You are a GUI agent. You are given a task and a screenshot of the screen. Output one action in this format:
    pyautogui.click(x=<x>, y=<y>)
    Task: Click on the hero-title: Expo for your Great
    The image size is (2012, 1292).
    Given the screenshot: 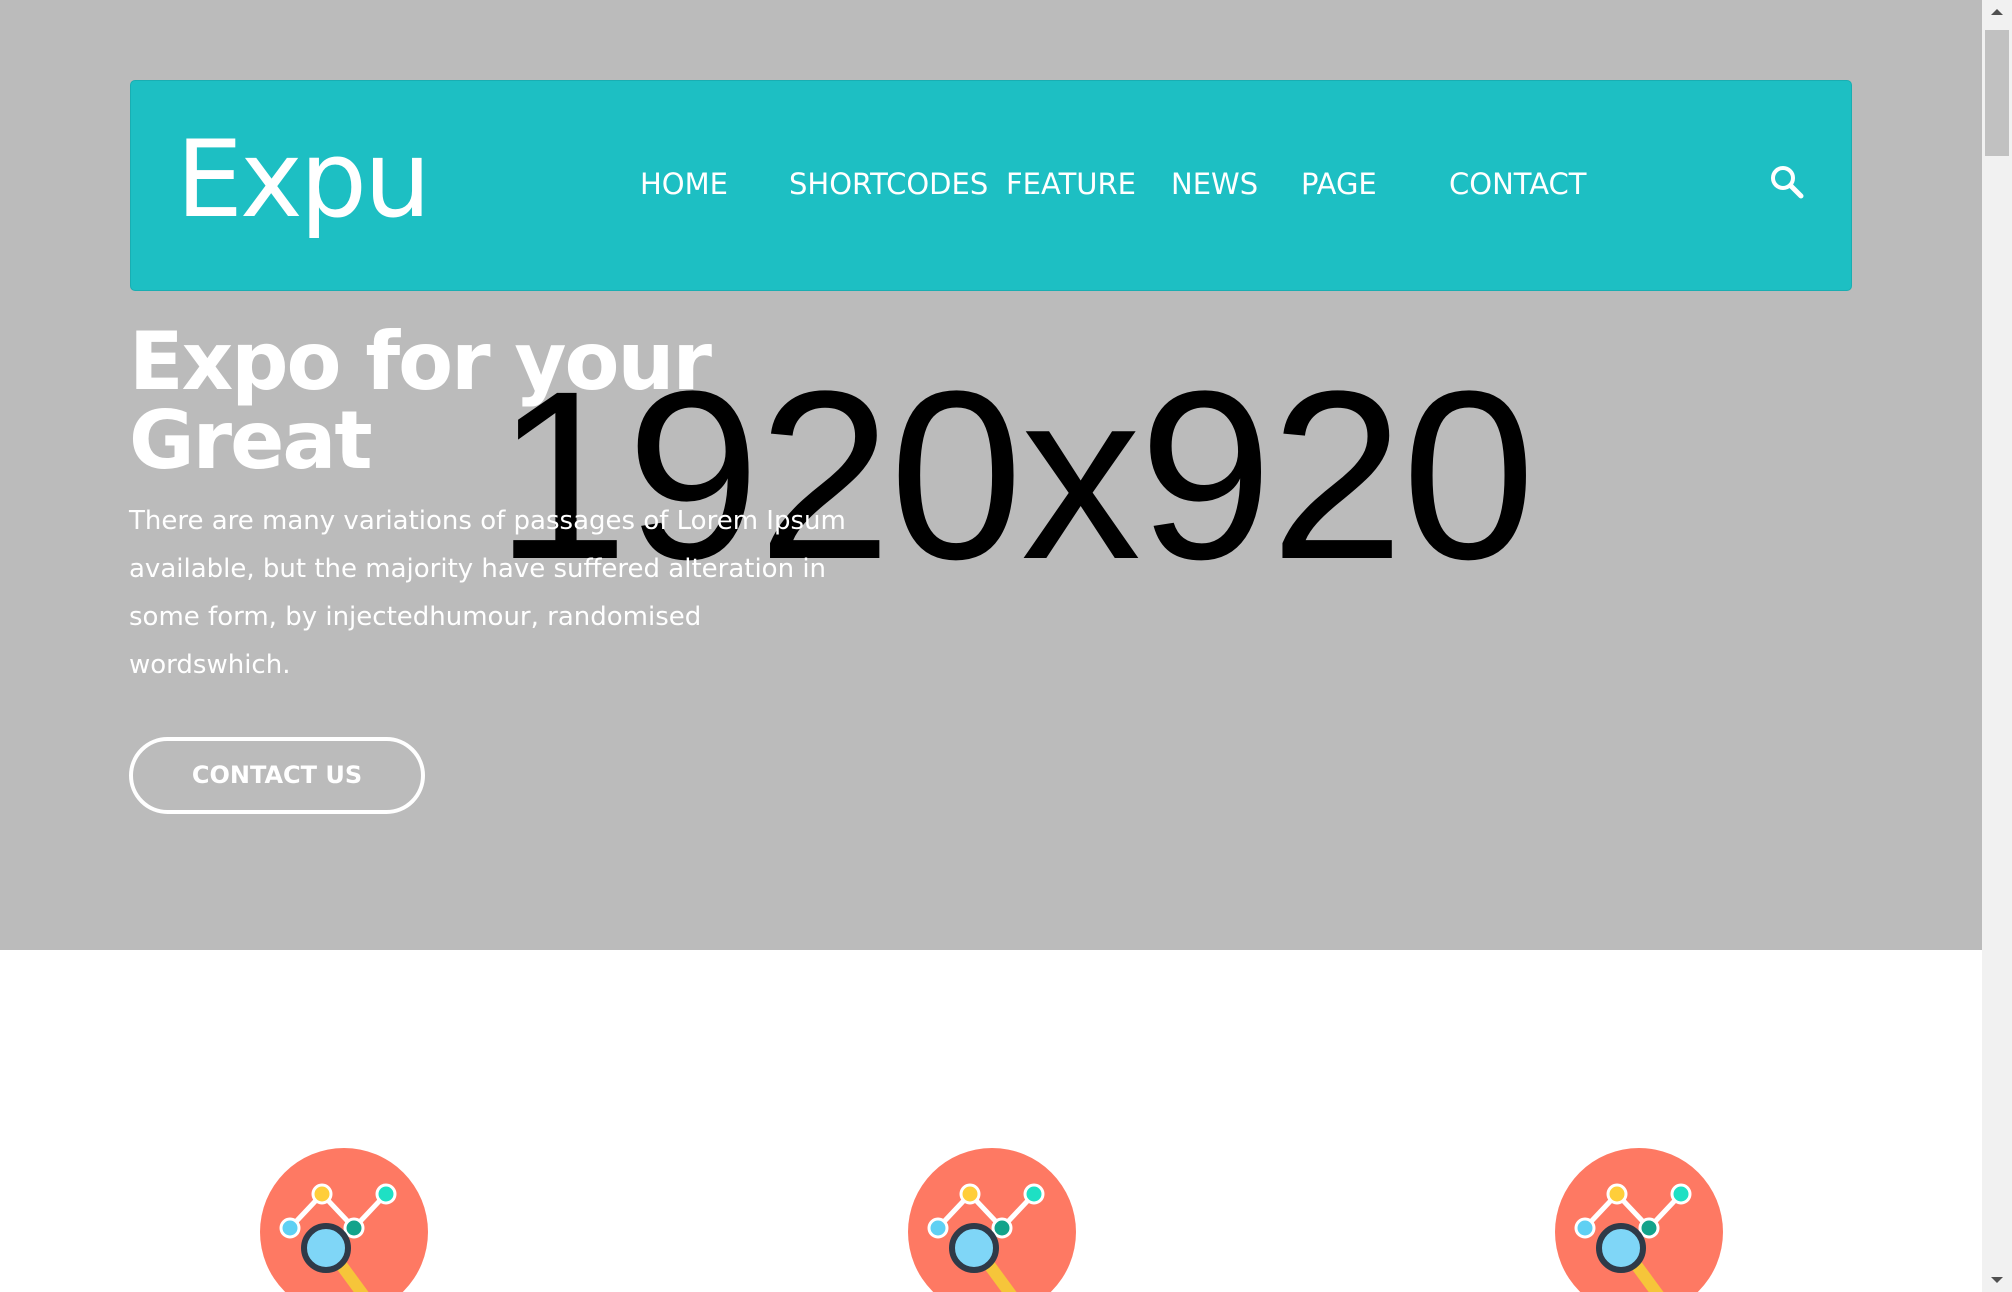 What is the action you would take?
    pyautogui.click(x=420, y=401)
    